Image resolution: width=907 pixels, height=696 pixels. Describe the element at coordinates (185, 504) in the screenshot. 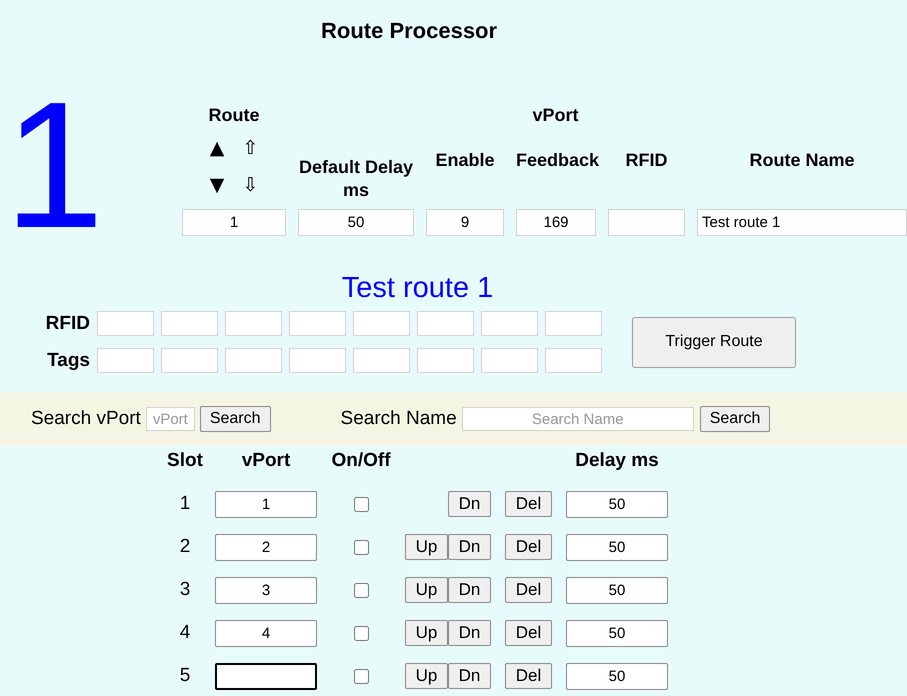

I see `slot-number: 1` at that location.